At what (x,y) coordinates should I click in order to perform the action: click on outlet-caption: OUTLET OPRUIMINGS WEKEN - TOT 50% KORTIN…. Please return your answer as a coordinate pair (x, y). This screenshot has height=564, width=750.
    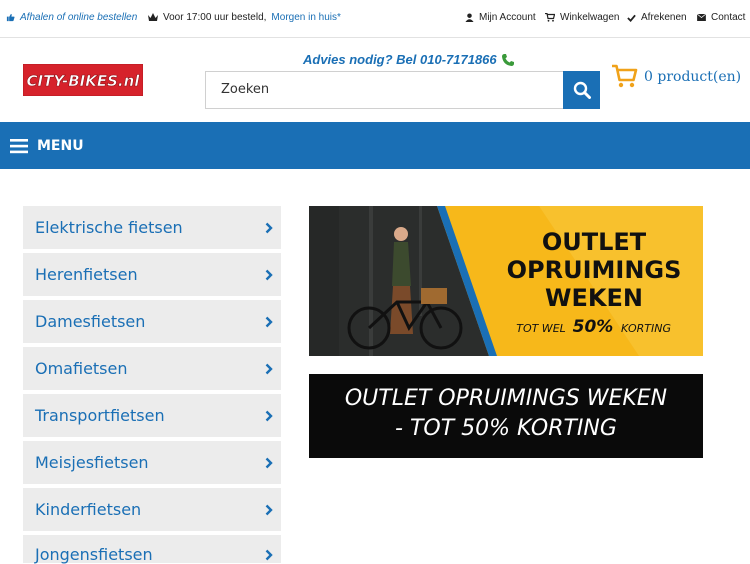
    Looking at the image, I should click on (506, 416).